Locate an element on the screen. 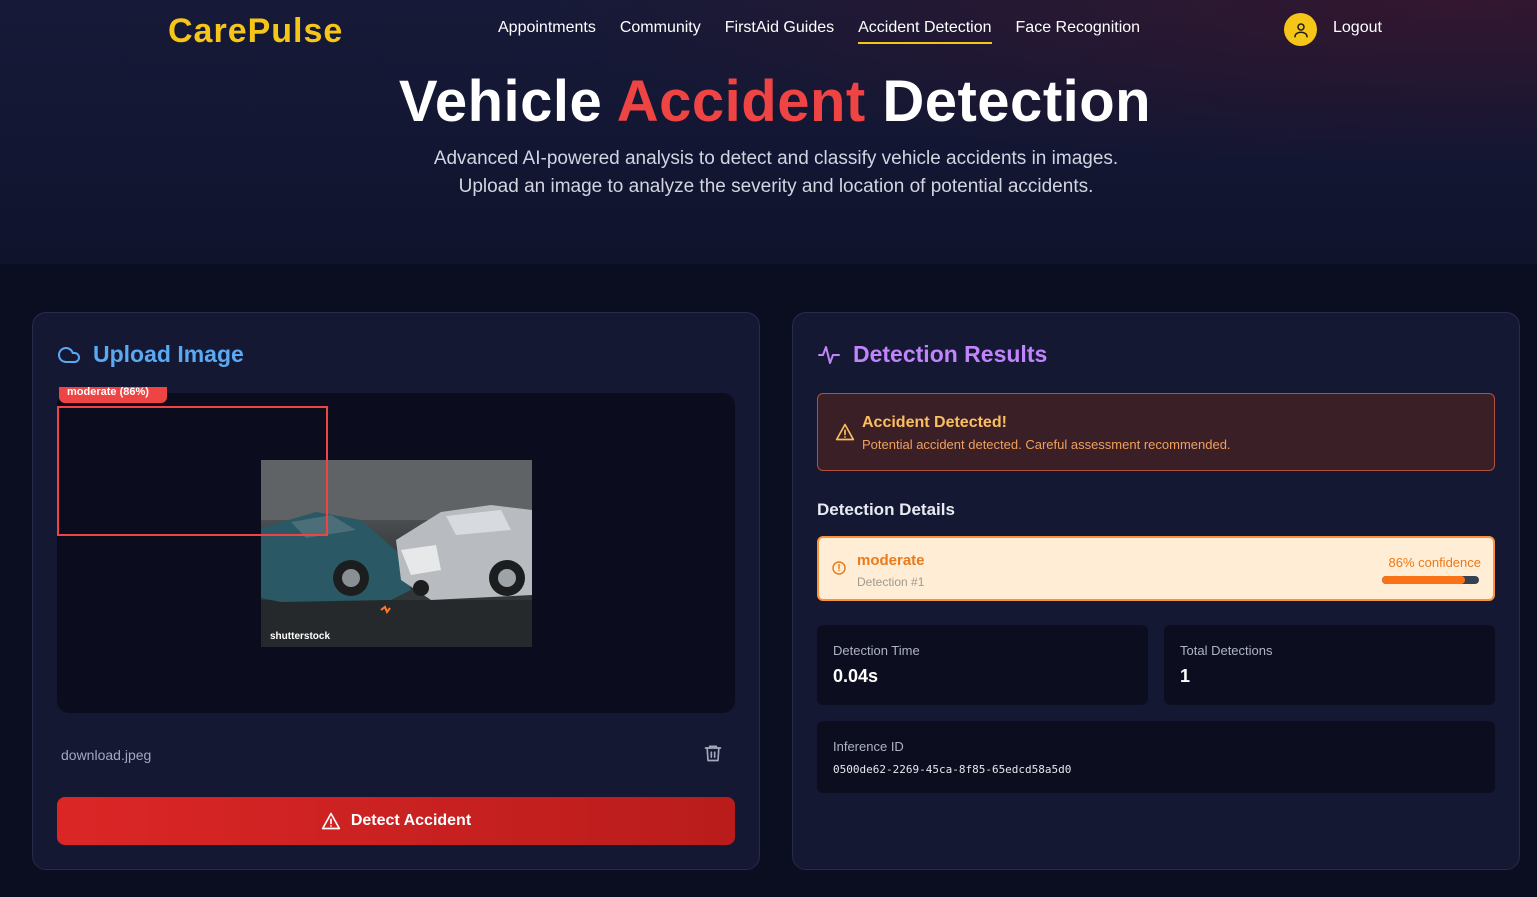 The width and height of the screenshot is (1537, 897). title-part1: Vehicle is located at coordinates (500, 101).